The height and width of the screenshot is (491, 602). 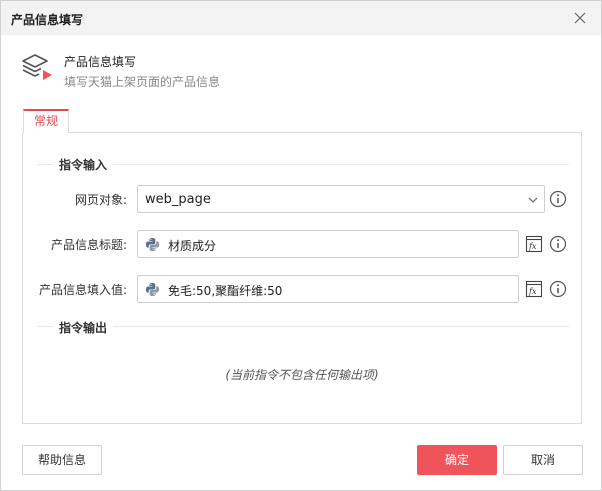 What do you see at coordinates (328, 244) in the screenshot?
I see `product-title-input: 材质成分` at bounding box center [328, 244].